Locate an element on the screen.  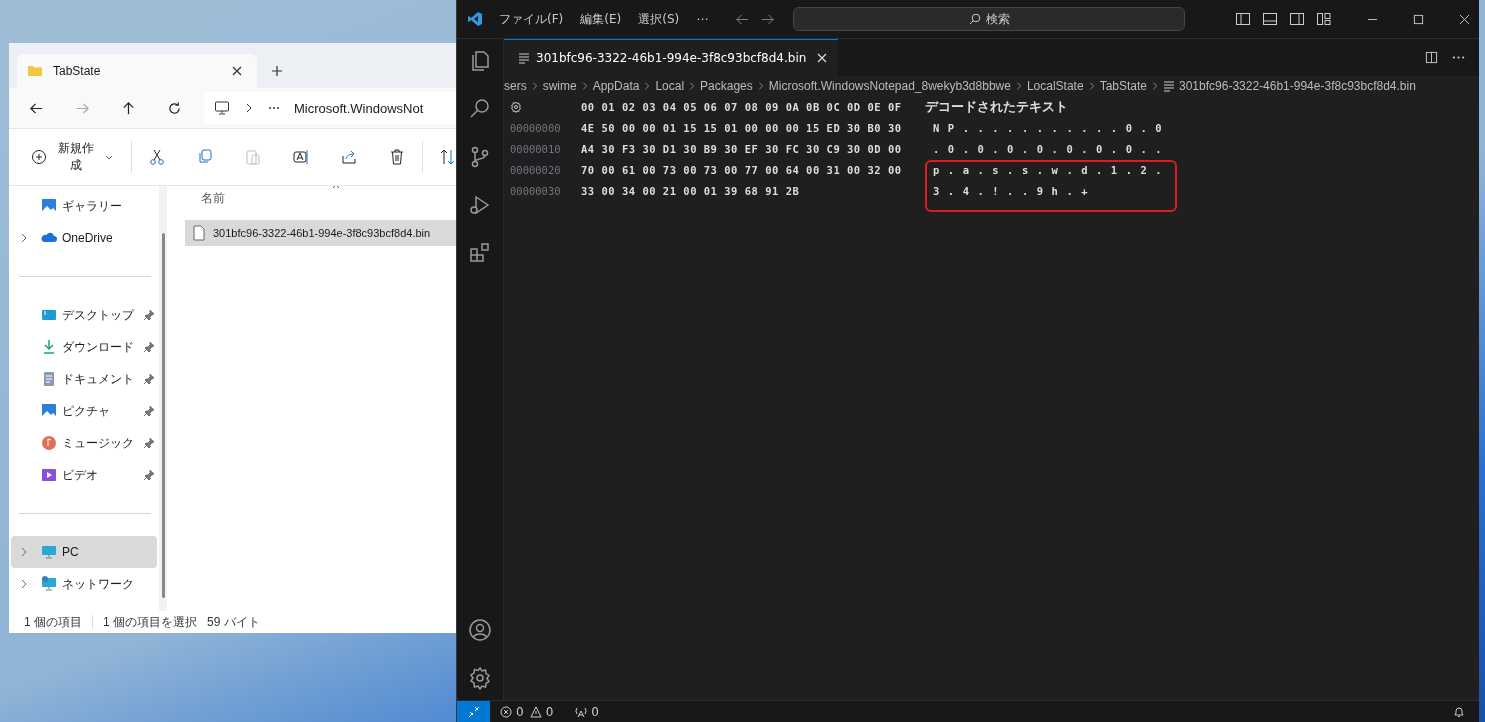
error-count: 0 is located at coordinates (520, 711).